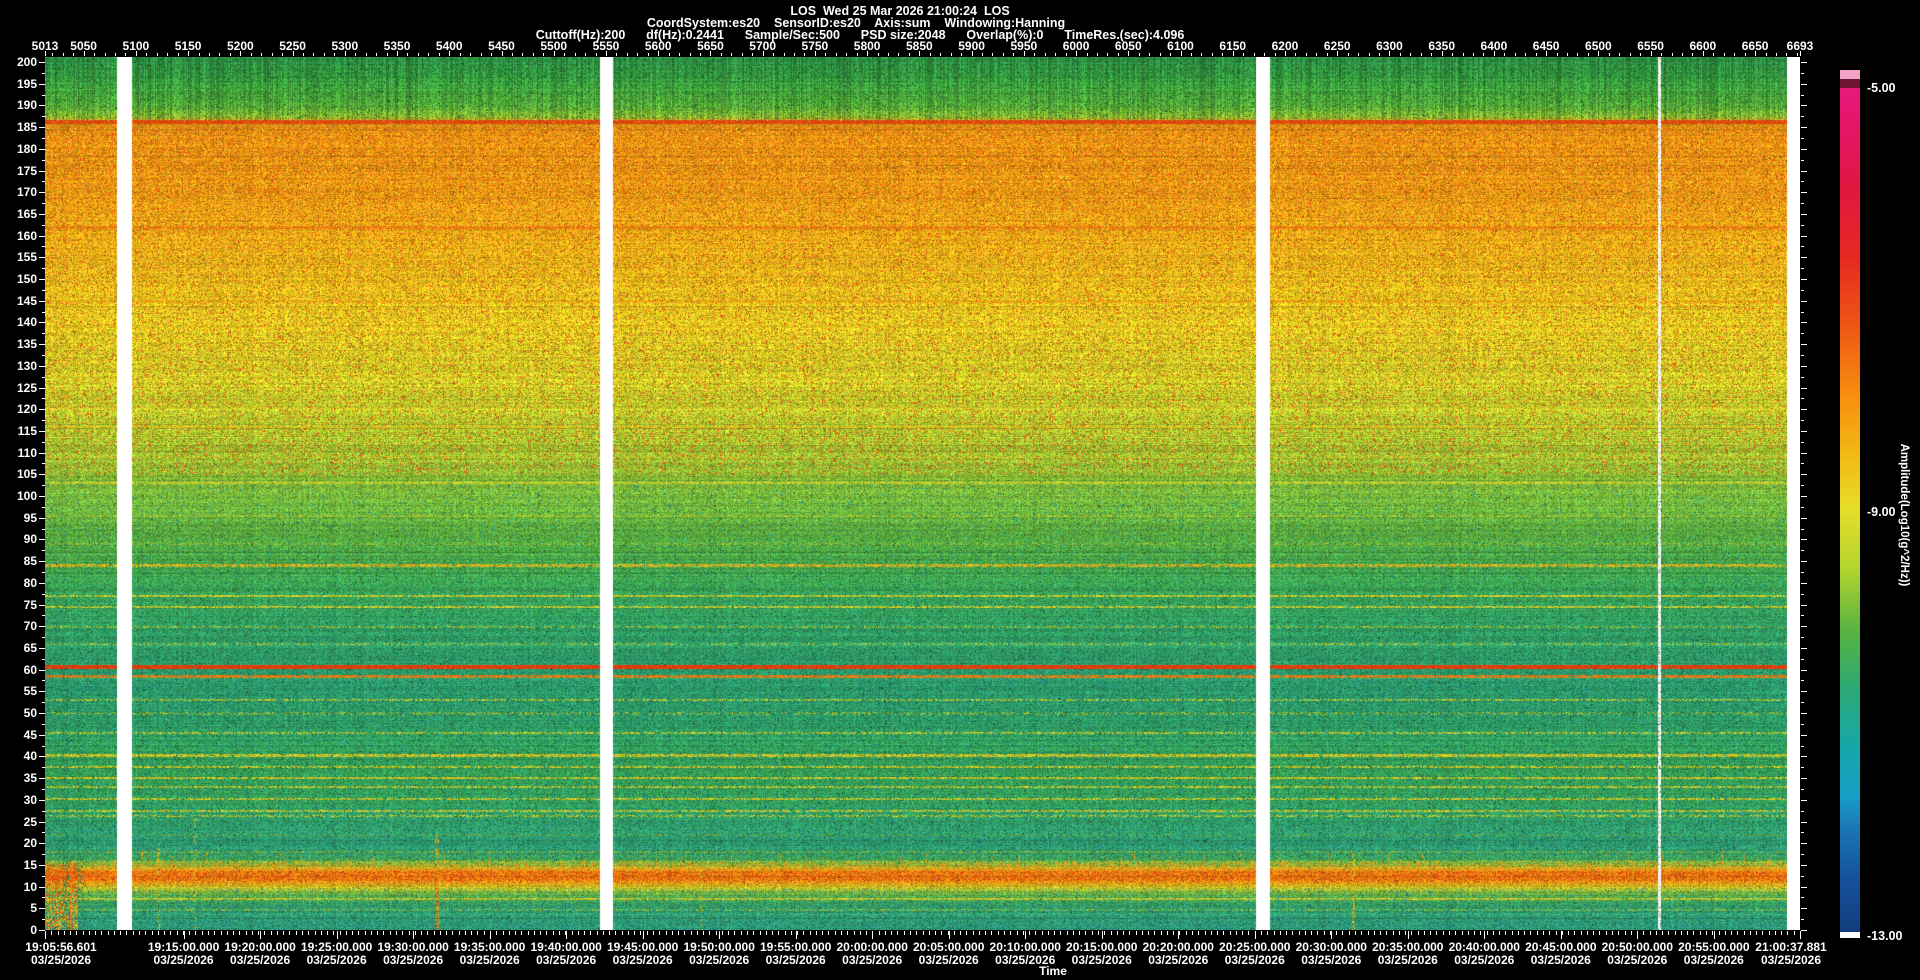  Describe the element at coordinates (26, 409) in the screenshot. I see `frequency-tick-label: 120` at that location.